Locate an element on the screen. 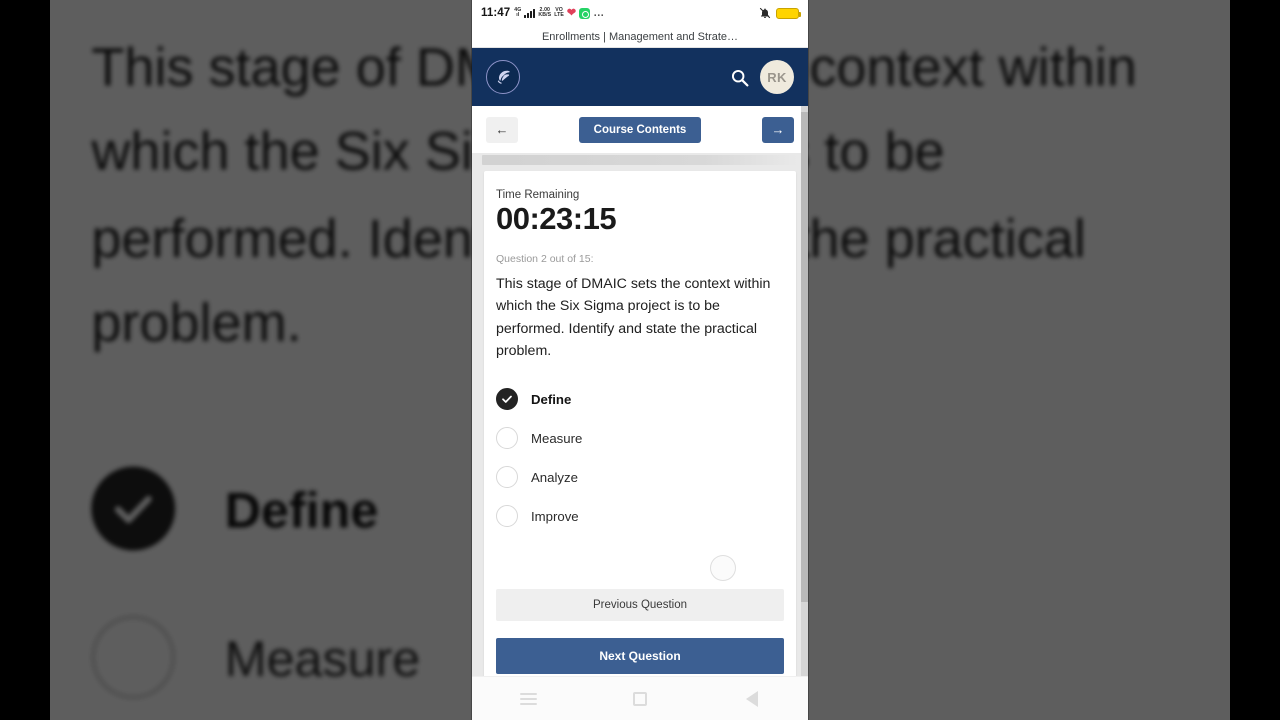 The width and height of the screenshot is (1280, 720). letterbox-right is located at coordinates (1255, 360).